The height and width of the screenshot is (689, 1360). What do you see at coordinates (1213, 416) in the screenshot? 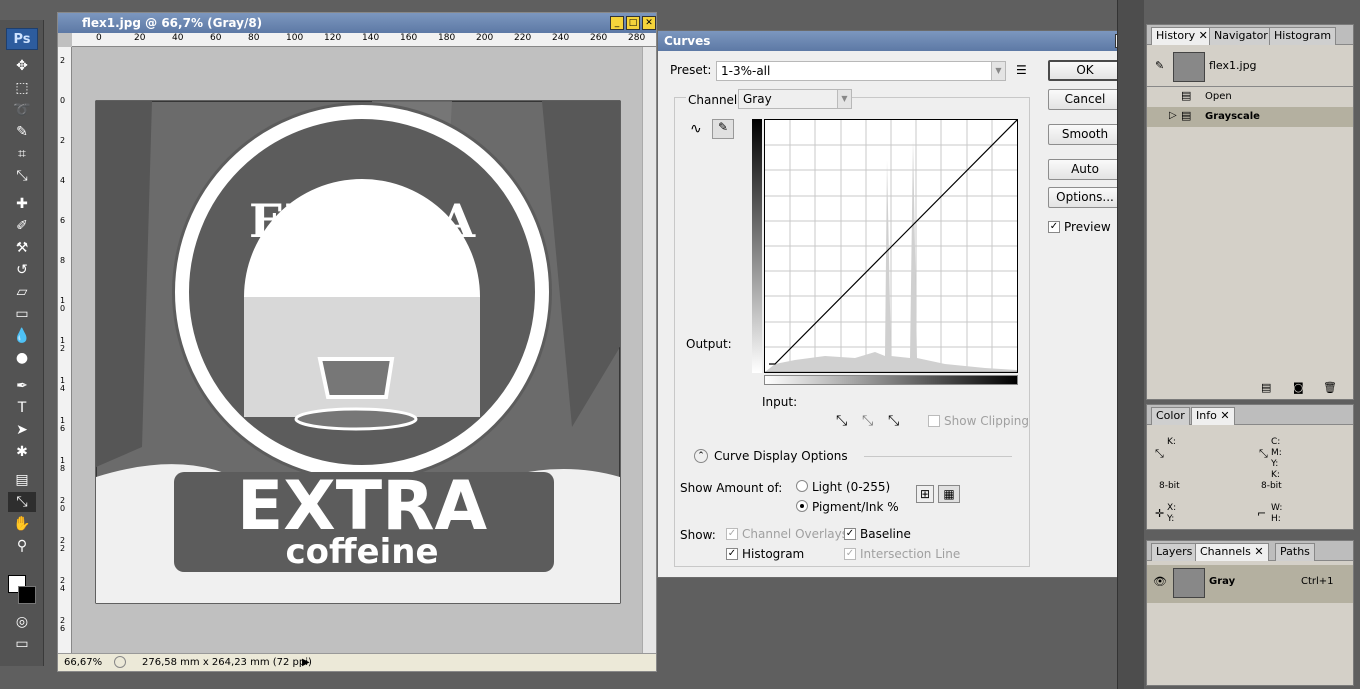
I see `tab-info: Info ✕` at bounding box center [1213, 416].